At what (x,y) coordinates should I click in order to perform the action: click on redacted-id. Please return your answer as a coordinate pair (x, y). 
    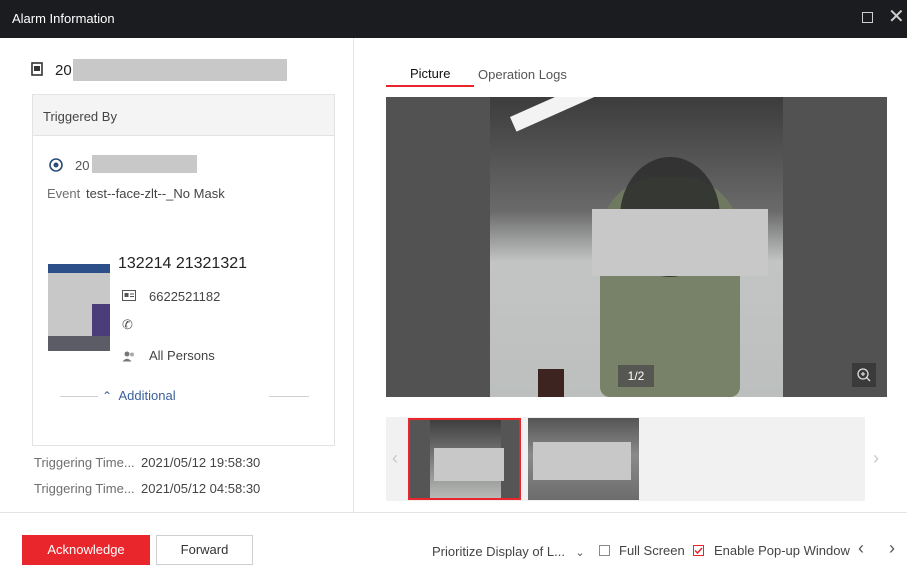
    Looking at the image, I should click on (180, 70).